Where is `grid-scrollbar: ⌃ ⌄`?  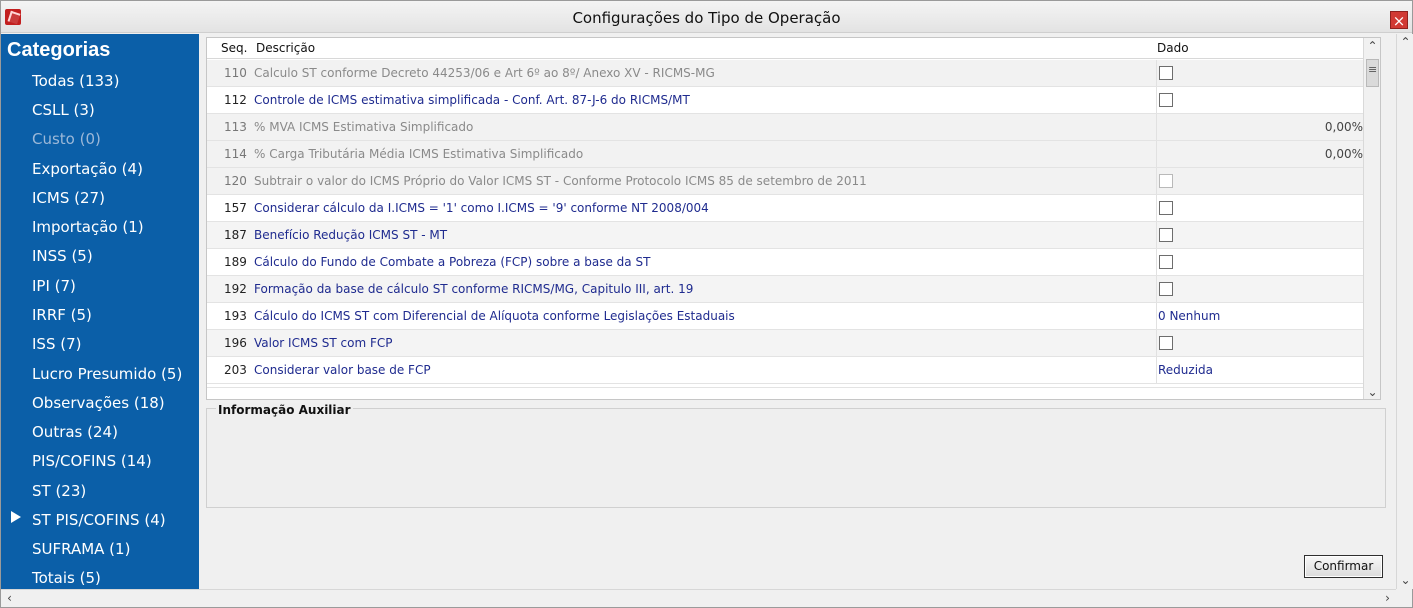 grid-scrollbar: ⌃ ⌄ is located at coordinates (1371, 218).